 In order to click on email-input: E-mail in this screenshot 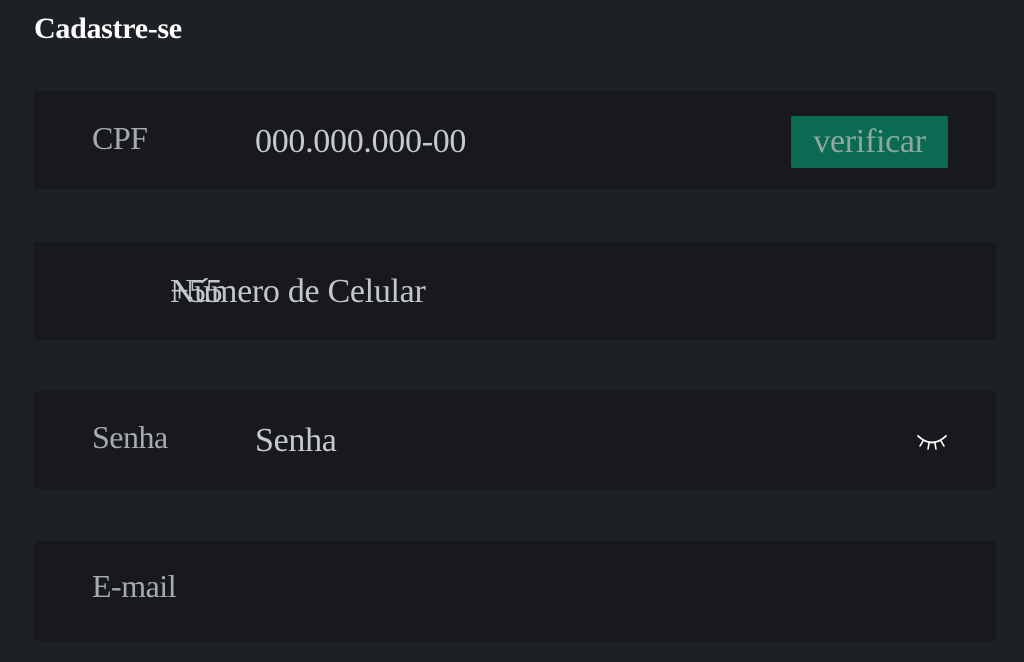, I will do `click(134, 586)`.